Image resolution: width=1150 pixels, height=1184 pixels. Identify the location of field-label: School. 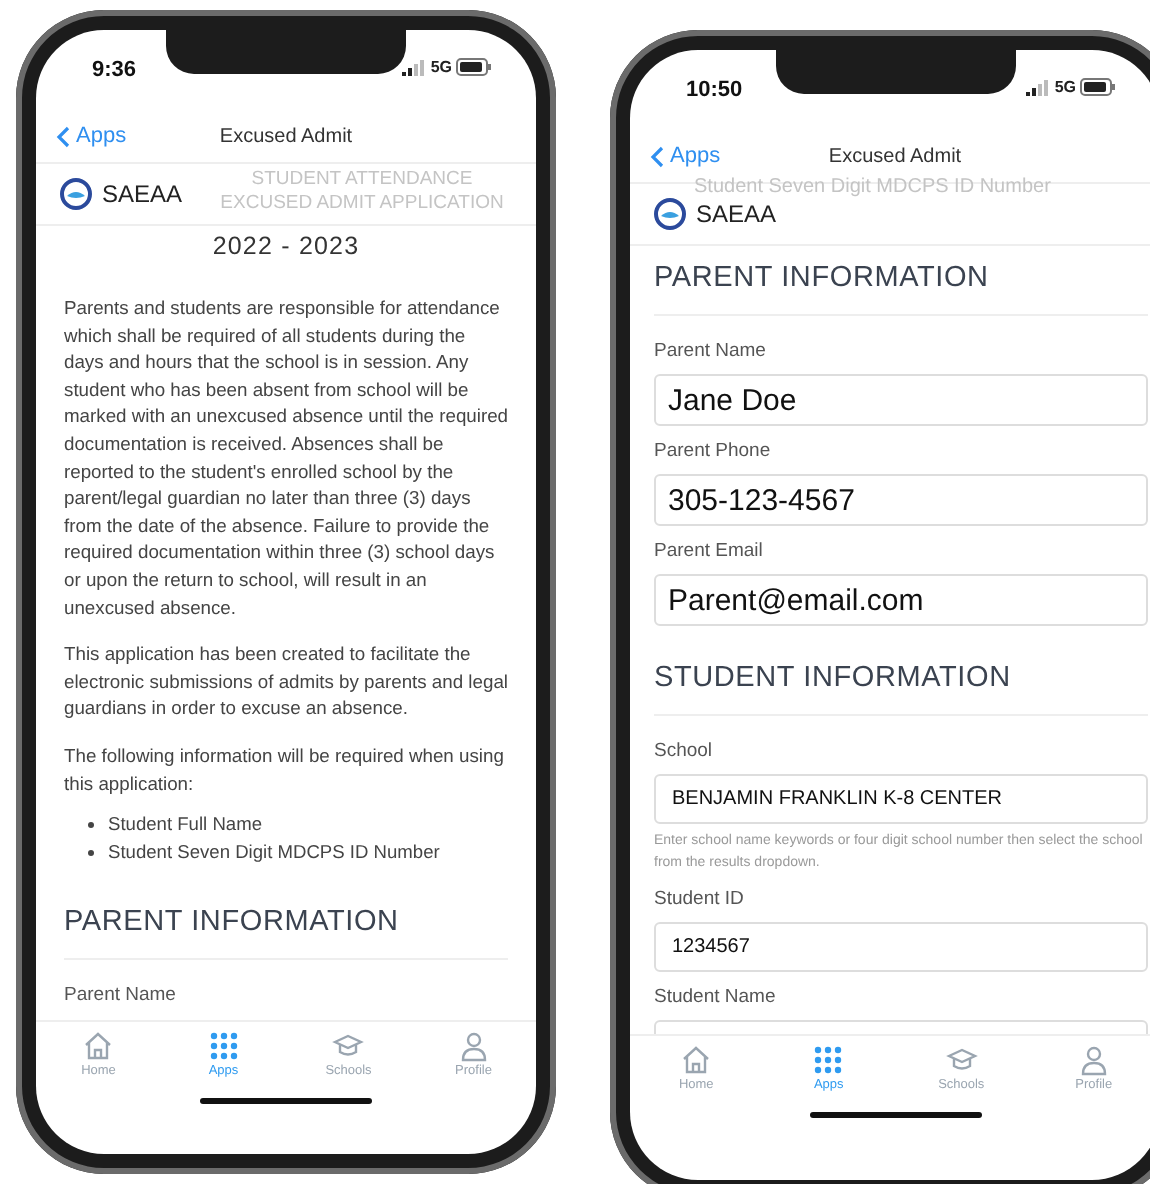
(684, 751).